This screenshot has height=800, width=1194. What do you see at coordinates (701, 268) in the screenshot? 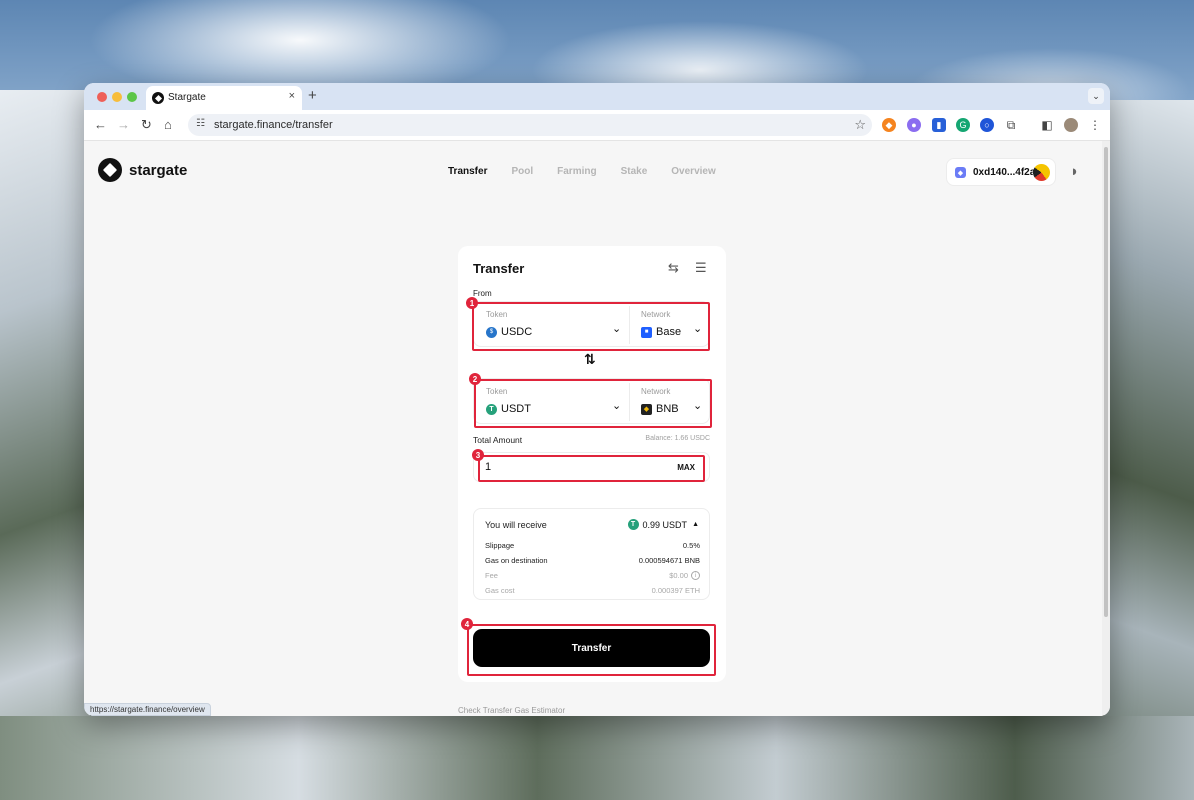
I see `settings-sliders-icon: ☰` at bounding box center [701, 268].